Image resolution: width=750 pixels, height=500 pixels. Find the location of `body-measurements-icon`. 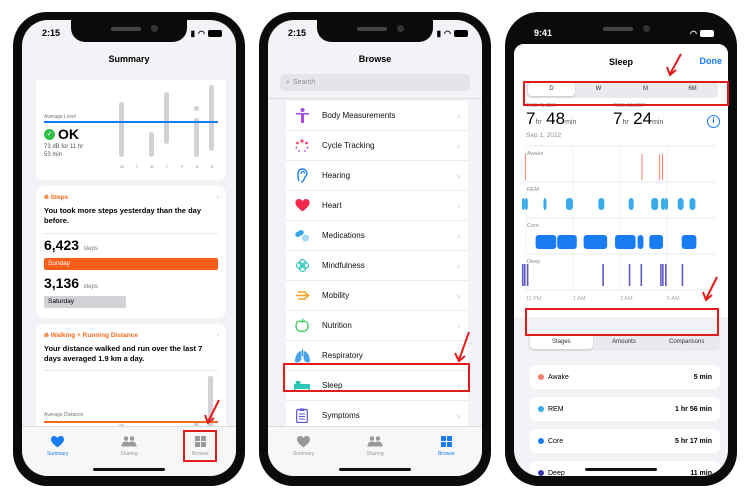

body-measurements-icon is located at coordinates (302, 115).